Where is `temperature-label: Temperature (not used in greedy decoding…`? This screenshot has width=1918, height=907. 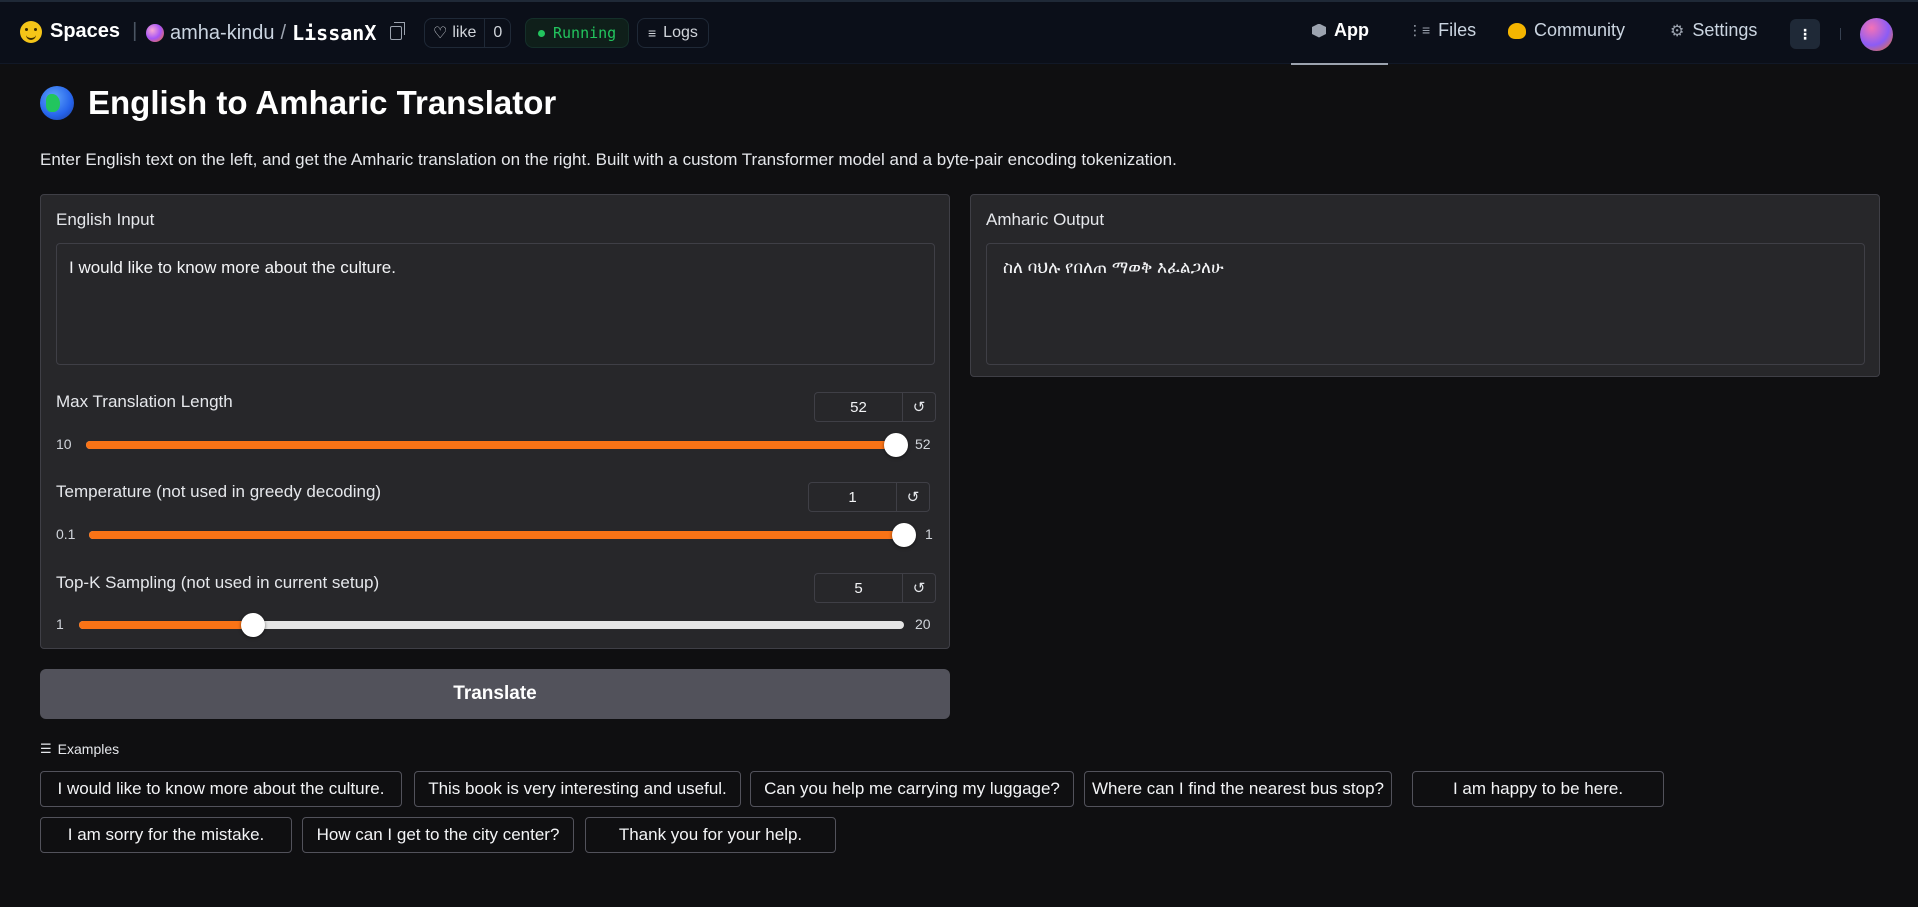
temperature-label: Temperature (not used in greedy decoding… is located at coordinates (219, 491).